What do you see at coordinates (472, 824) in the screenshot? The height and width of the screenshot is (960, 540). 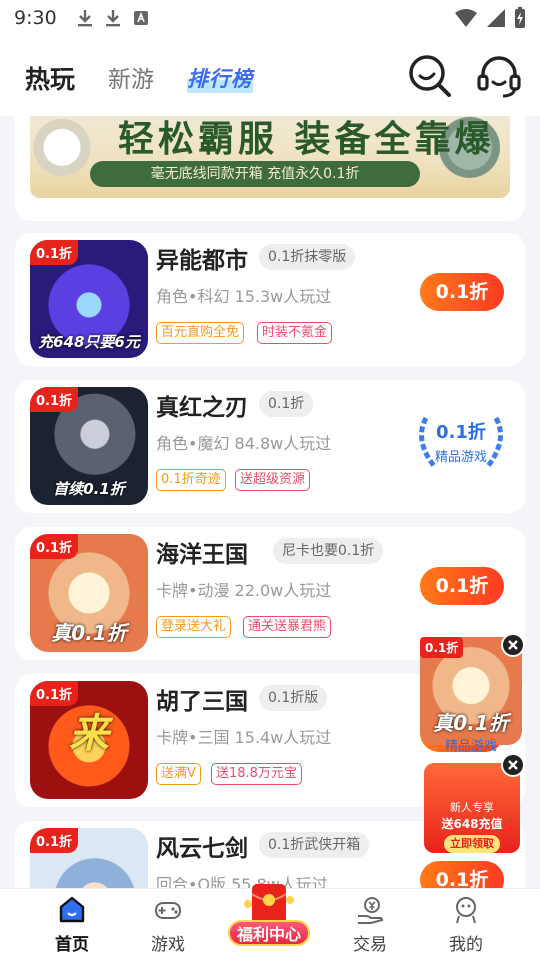 I see `gift-line2: 送648充值` at bounding box center [472, 824].